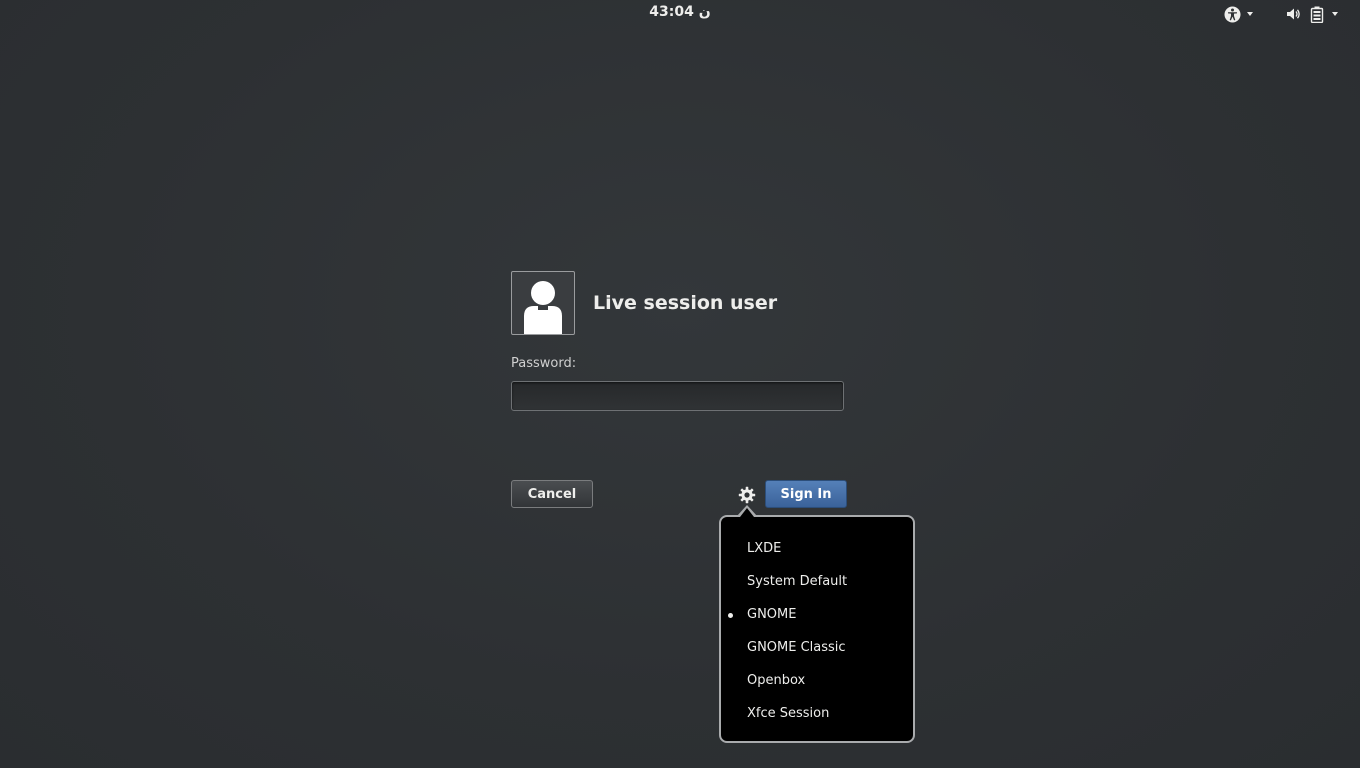  I want to click on clock: ن 43:04, so click(680, 12).